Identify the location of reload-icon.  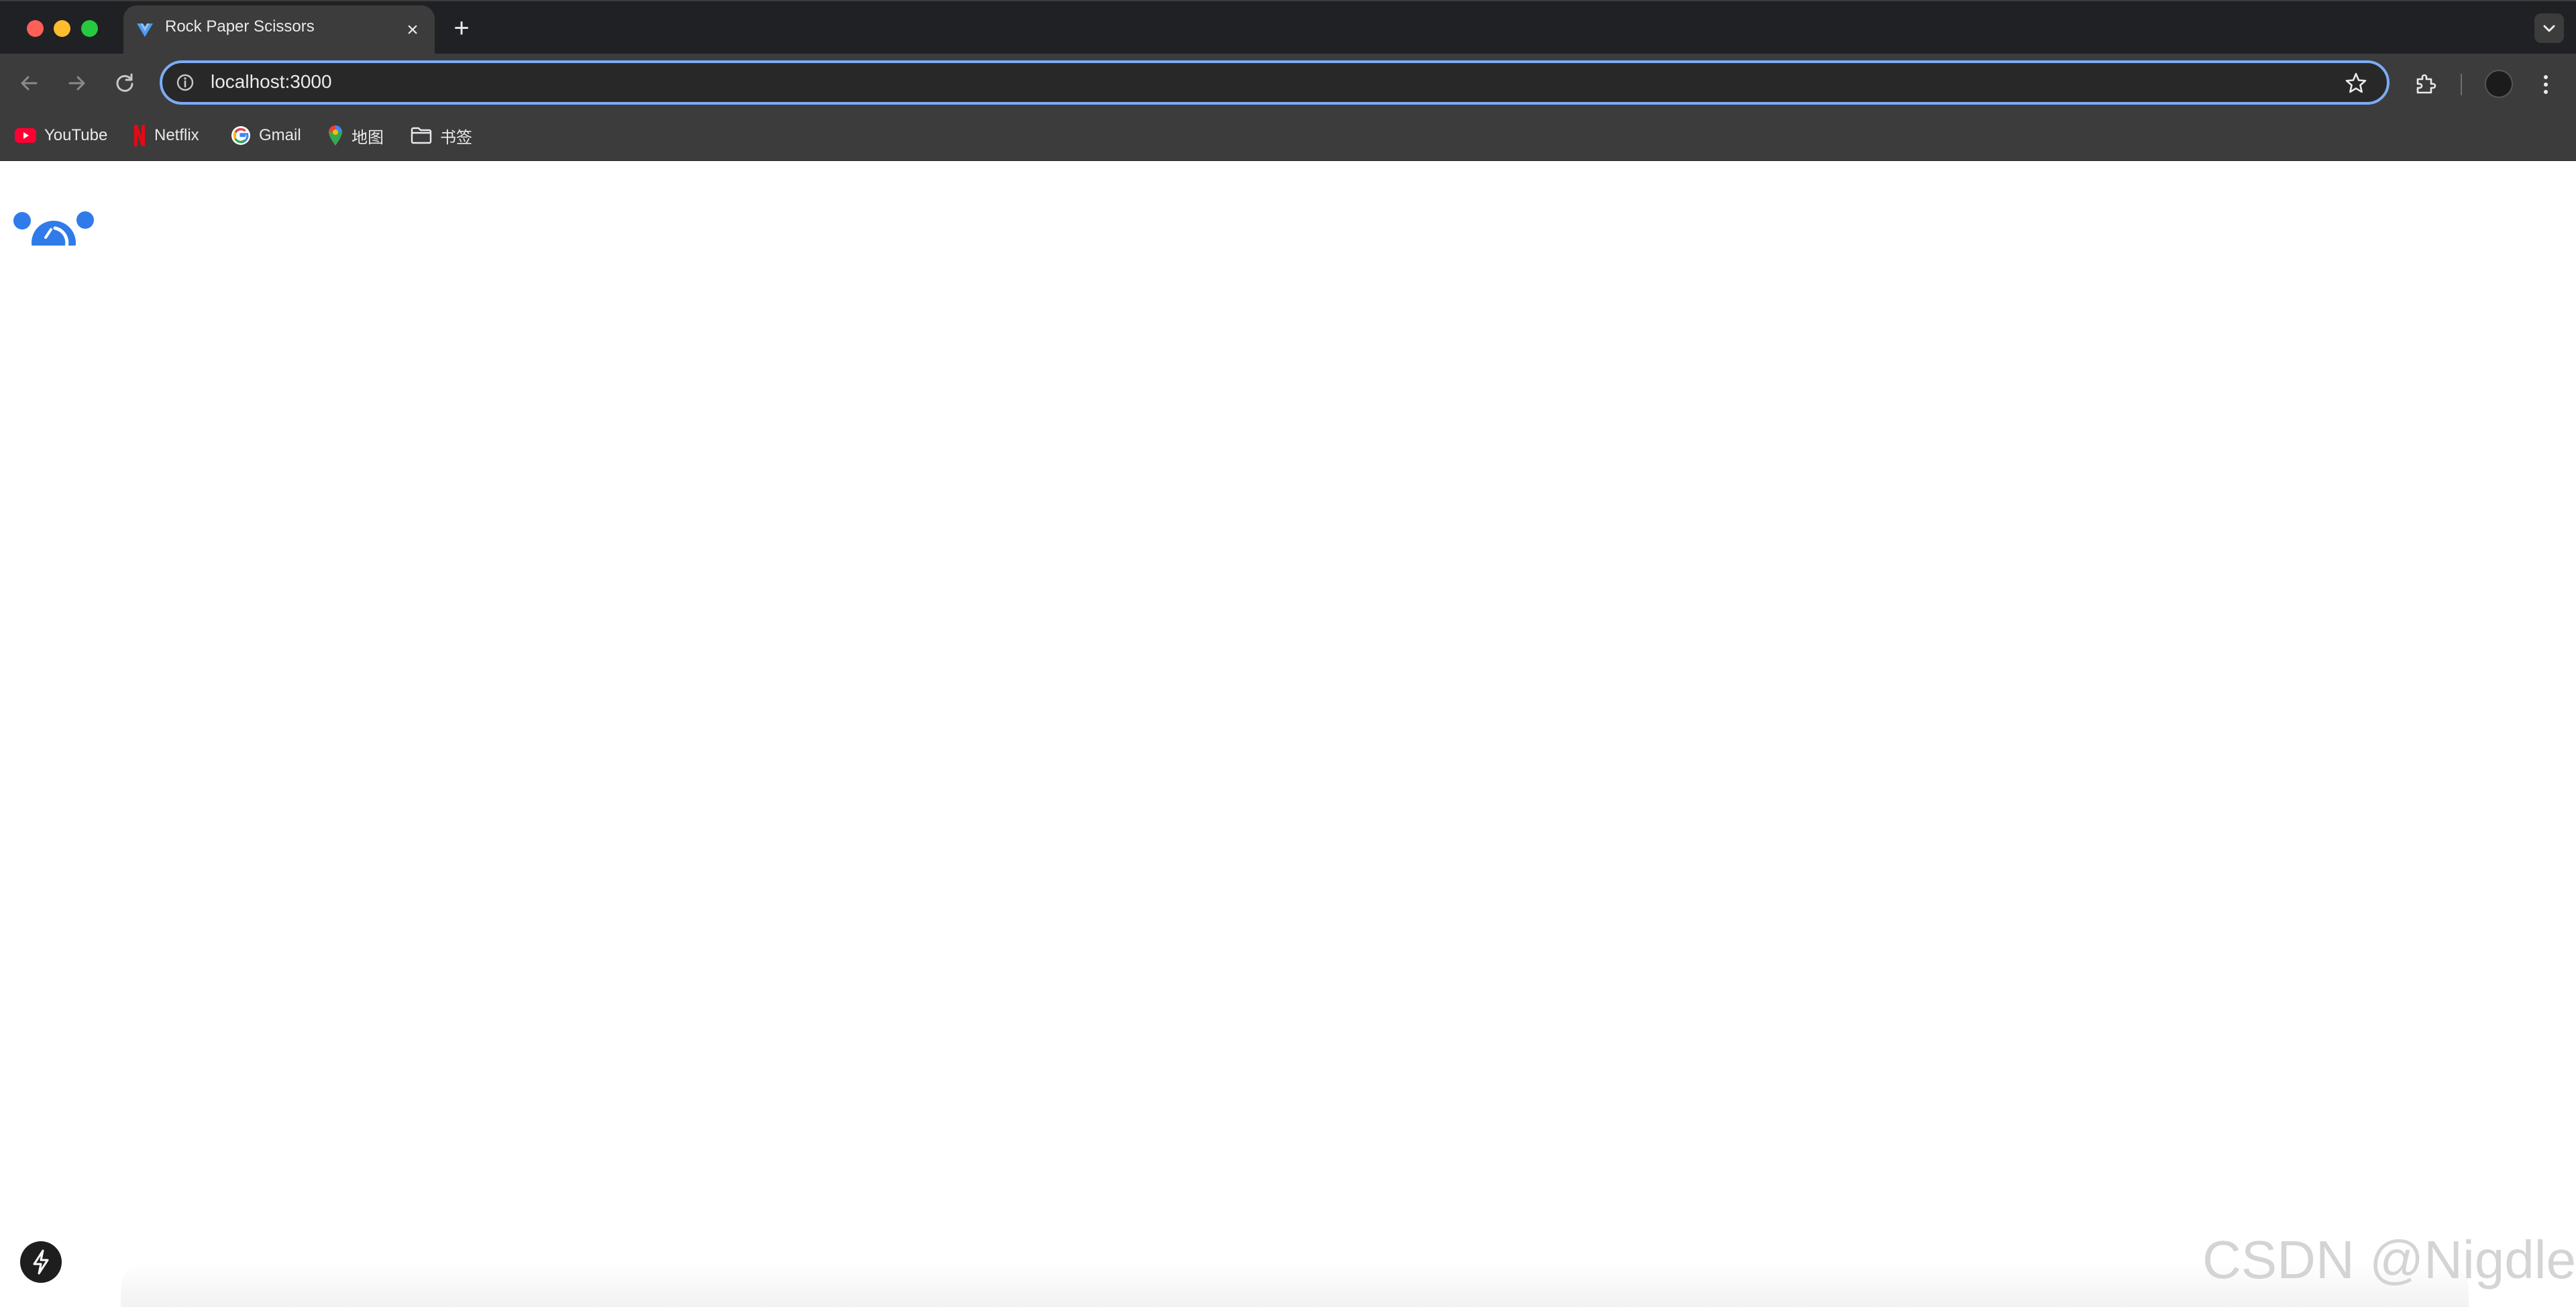
(125, 83).